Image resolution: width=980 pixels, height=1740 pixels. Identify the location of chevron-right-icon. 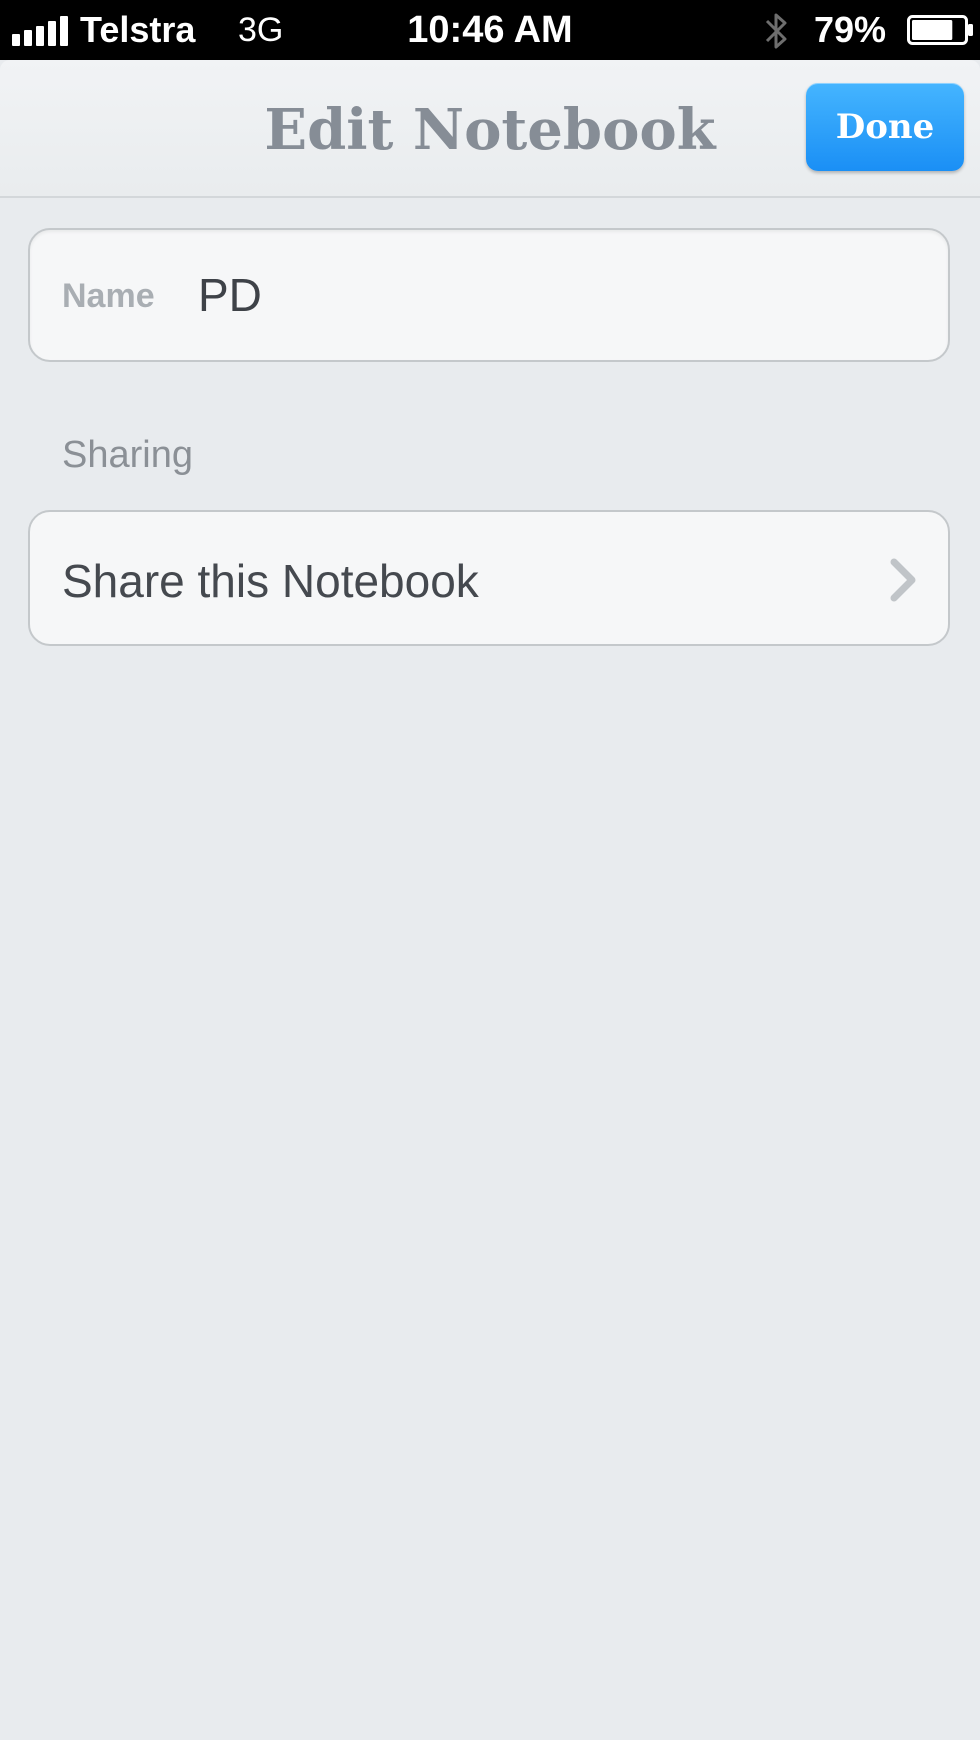
(903, 580).